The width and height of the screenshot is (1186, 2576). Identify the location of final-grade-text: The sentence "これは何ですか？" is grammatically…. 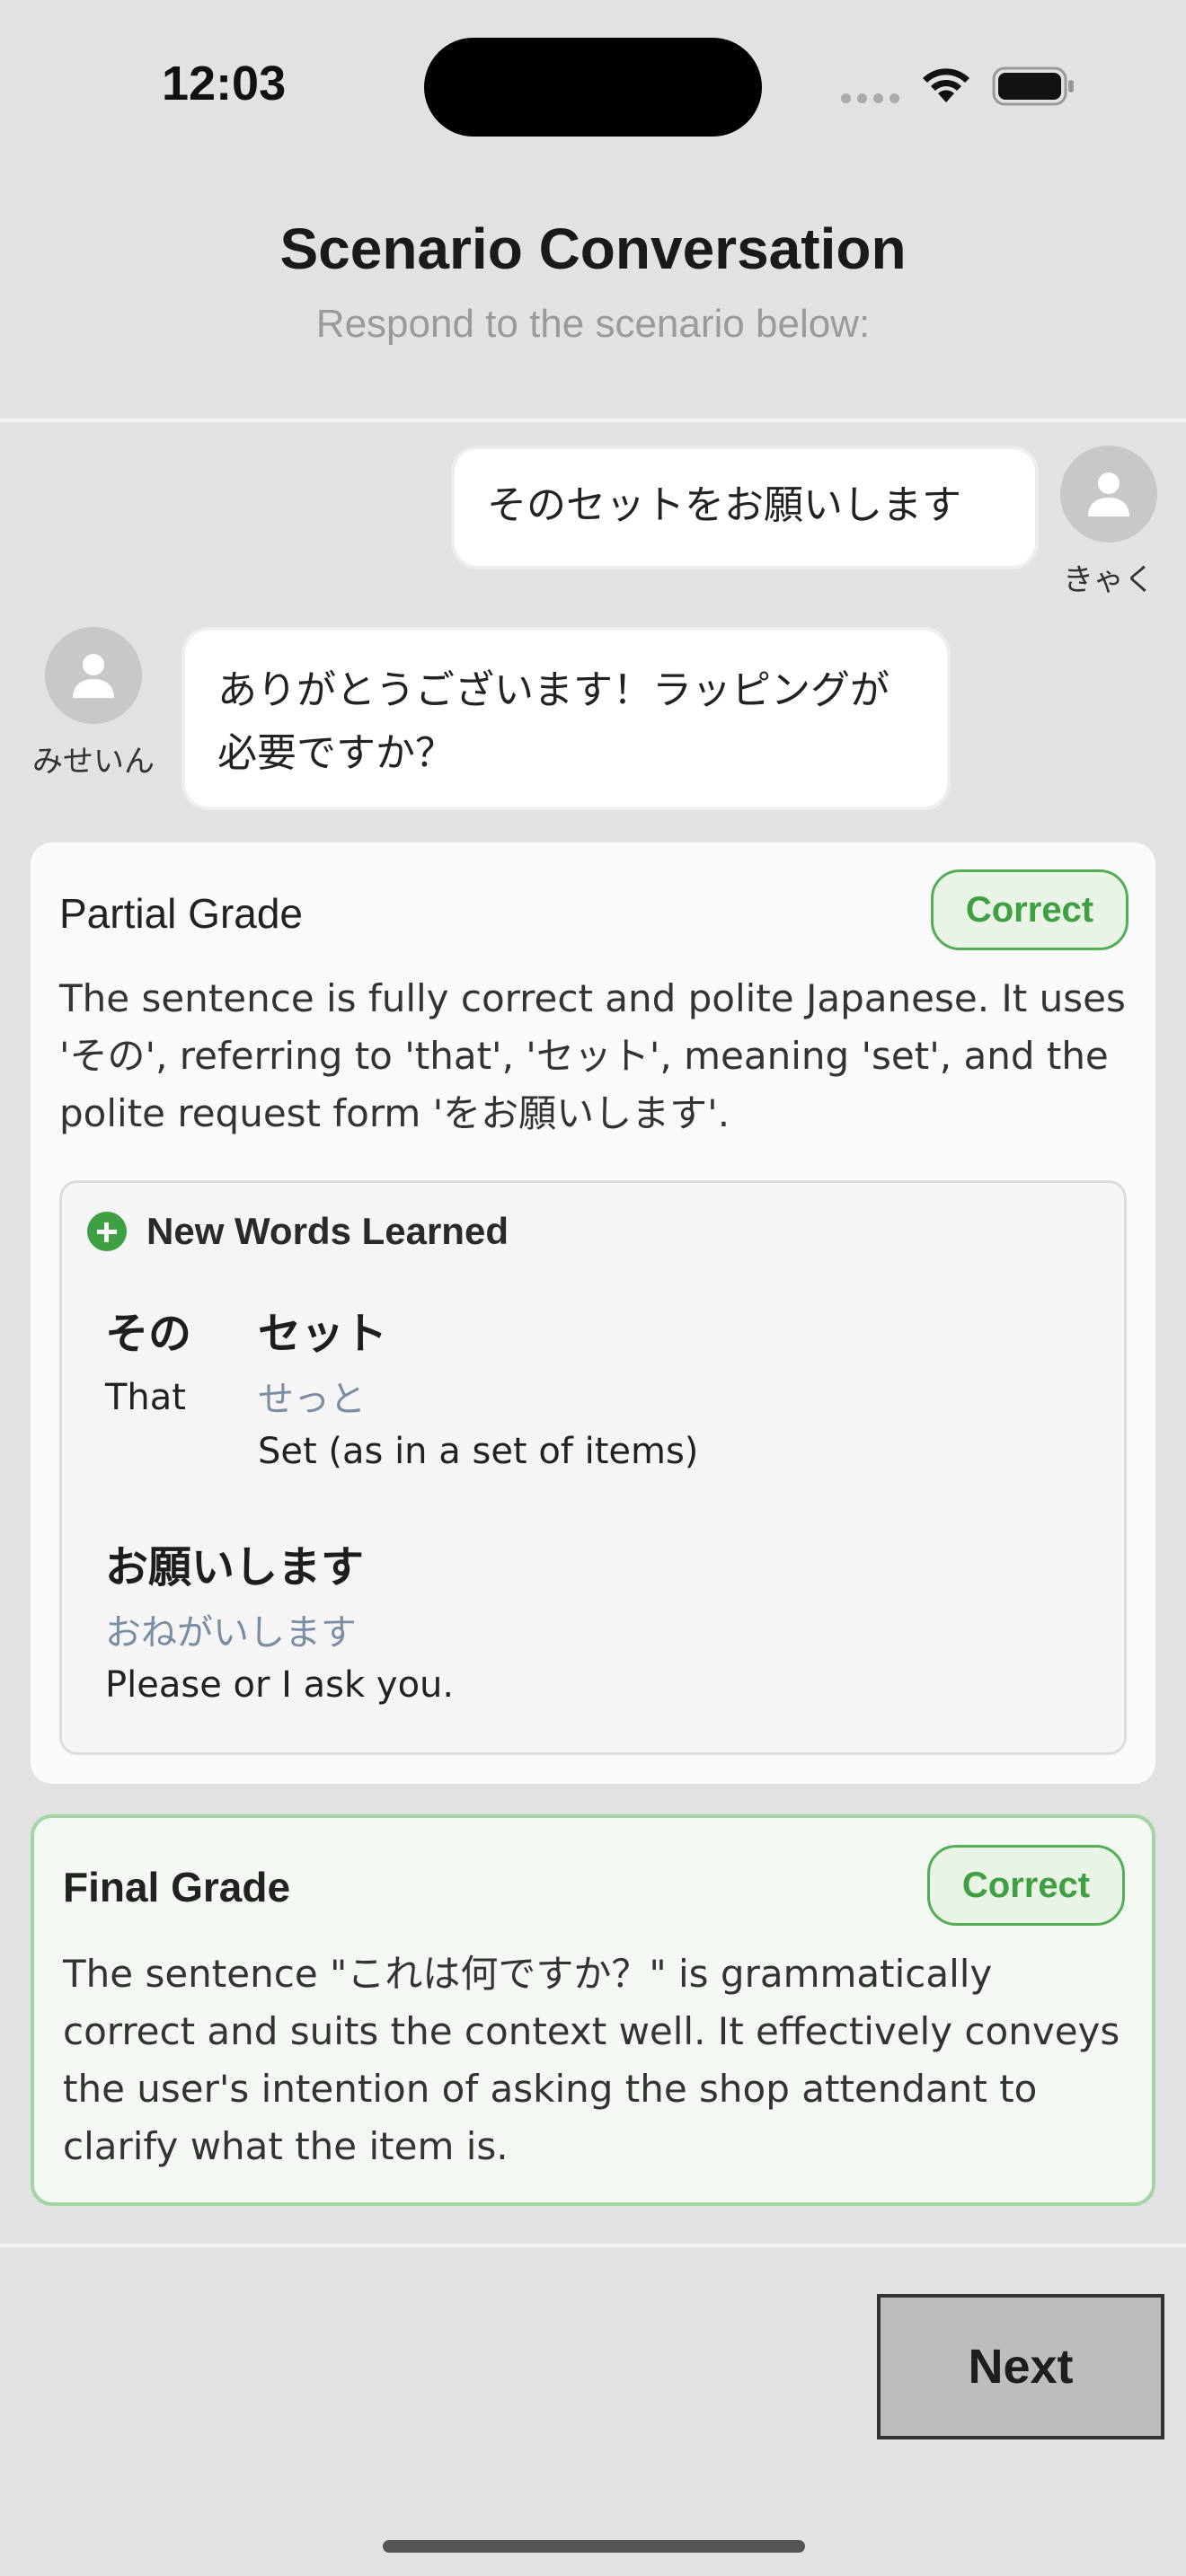
(591, 2060).